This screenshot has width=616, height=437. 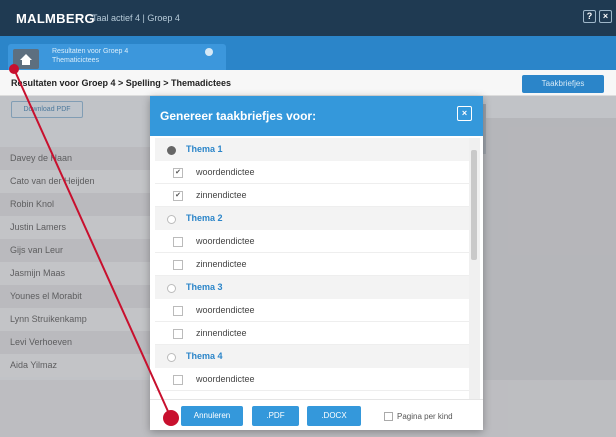 I want to click on pointer-start-dot, so click(x=14, y=69).